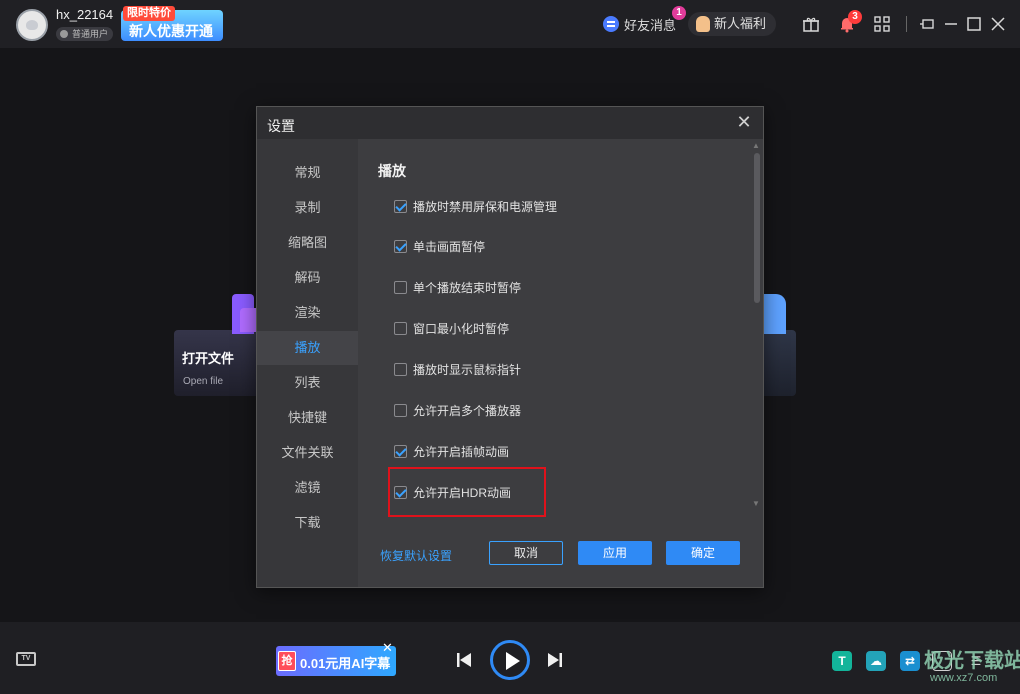 The width and height of the screenshot is (1020, 694). I want to click on ad-close-icon: ✕, so click(387, 648).